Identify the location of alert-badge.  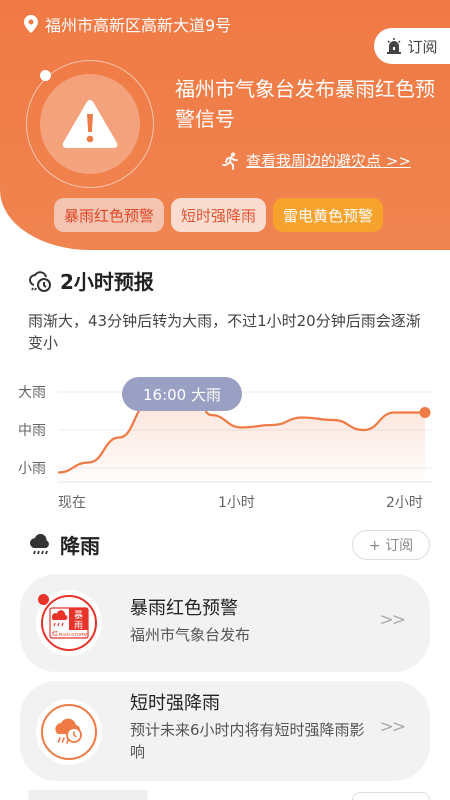
(90, 124).